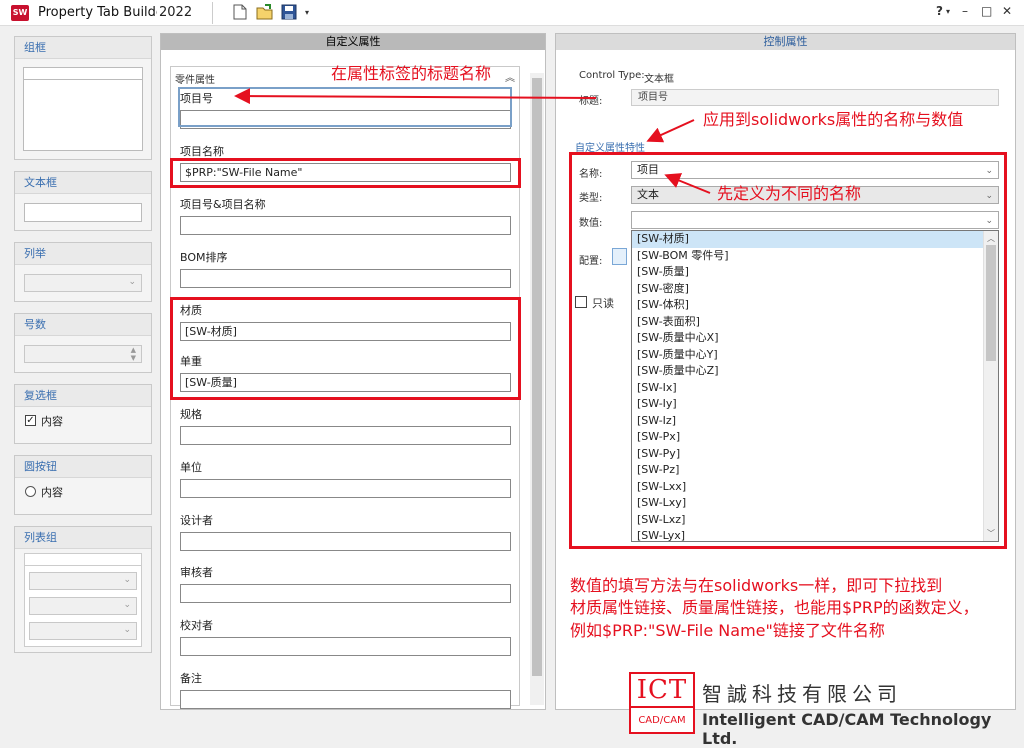 The height and width of the screenshot is (748, 1024). What do you see at coordinates (83, 606) in the screenshot?
I see `listgroup-dropdown-2: ⌄` at bounding box center [83, 606].